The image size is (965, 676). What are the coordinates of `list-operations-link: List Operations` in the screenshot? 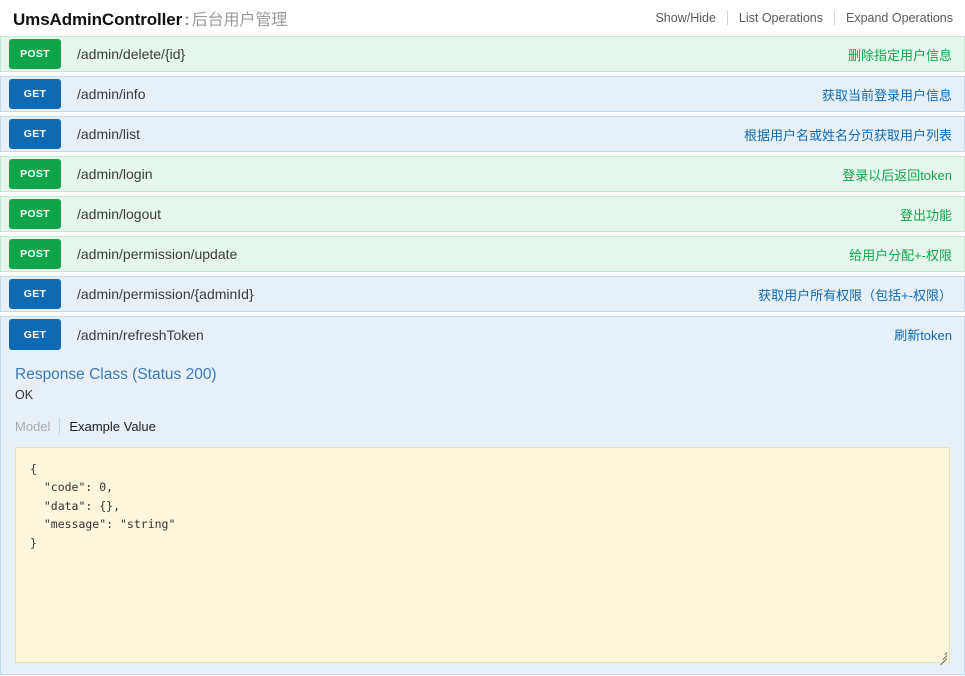 It's located at (781, 18).